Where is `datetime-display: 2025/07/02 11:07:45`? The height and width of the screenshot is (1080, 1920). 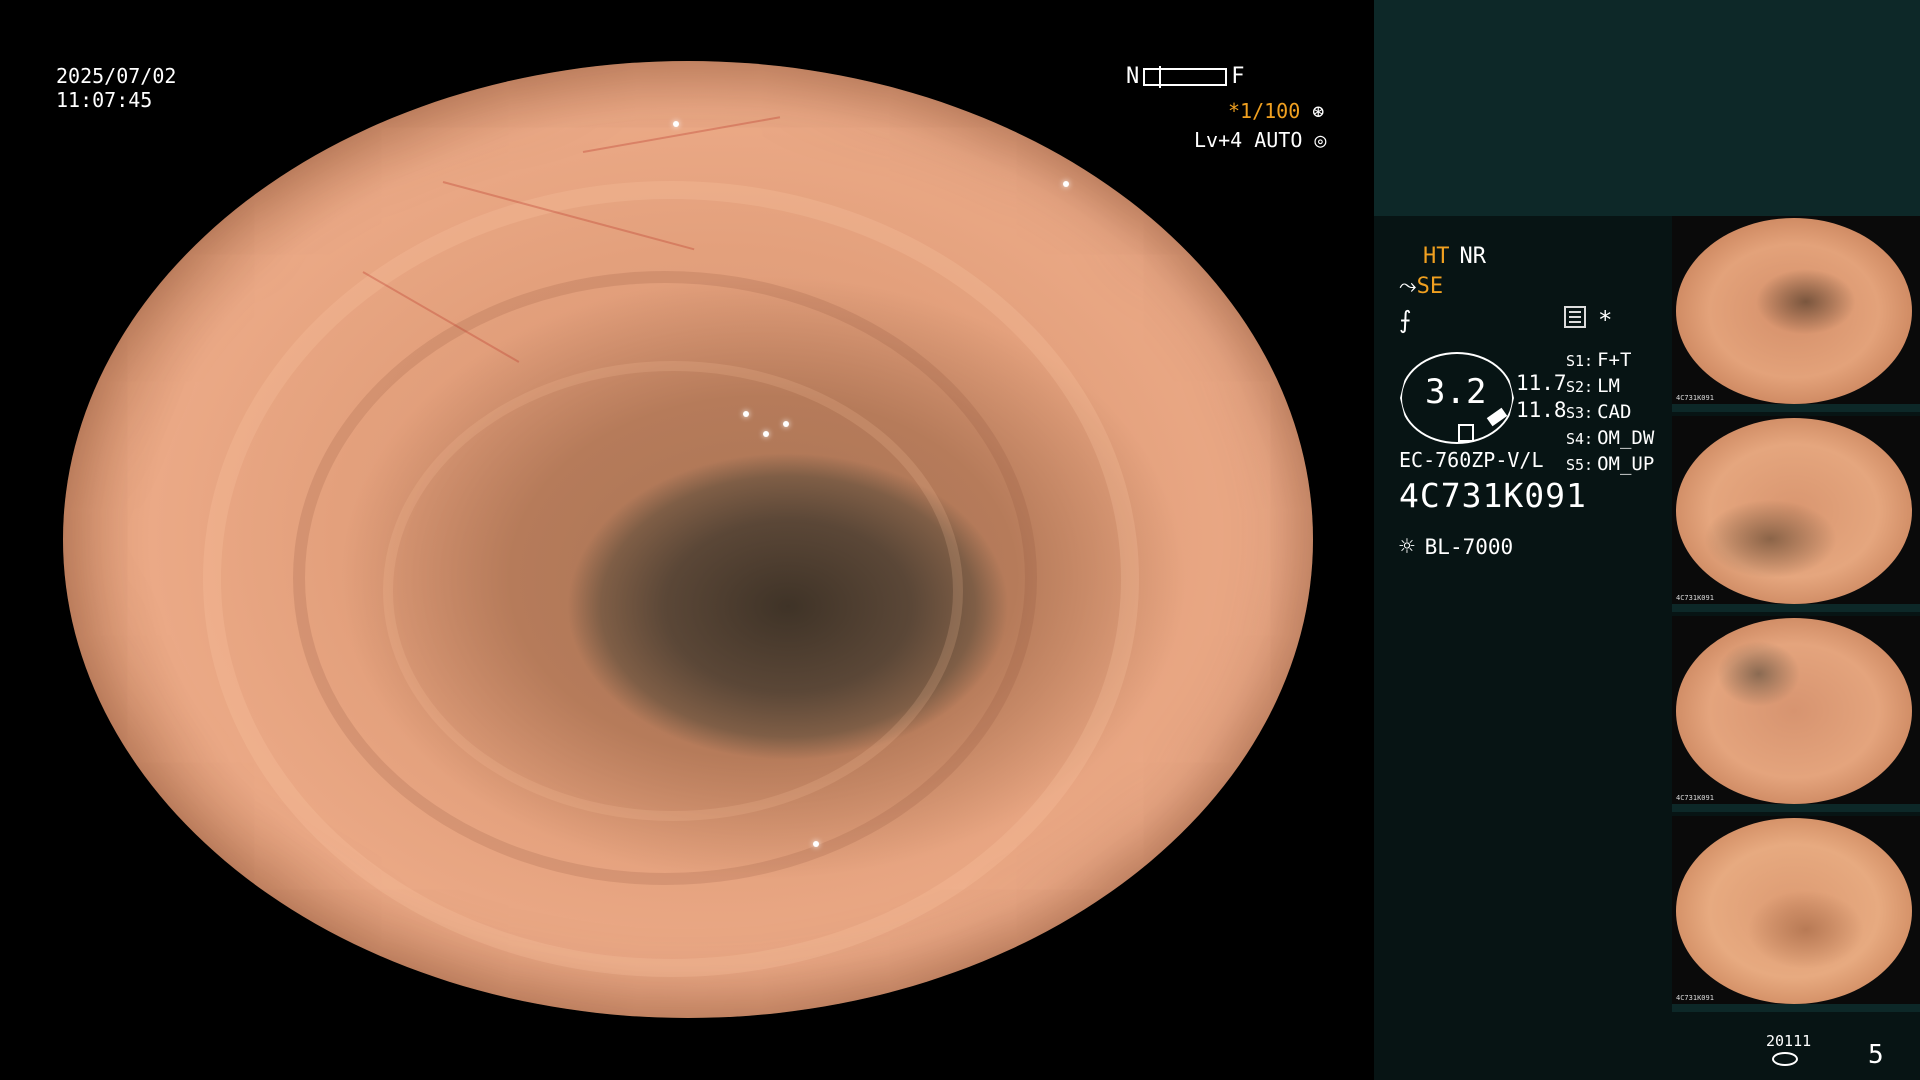
datetime-display: 2025/07/02 11:07:45 is located at coordinates (116, 88).